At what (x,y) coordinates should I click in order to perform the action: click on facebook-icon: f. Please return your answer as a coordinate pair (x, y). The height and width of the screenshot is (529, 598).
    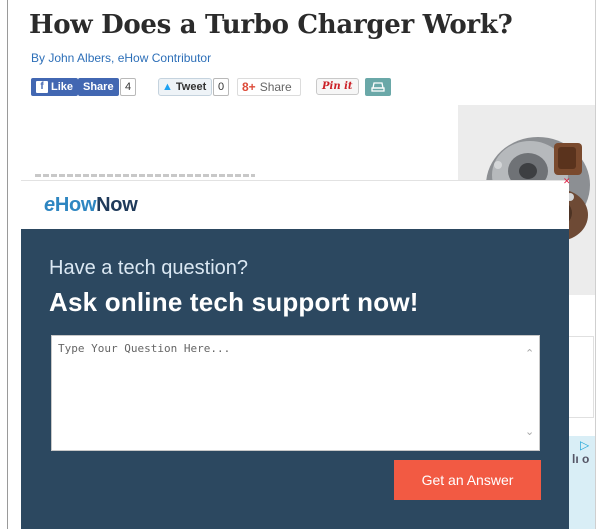
    Looking at the image, I should click on (42, 87).